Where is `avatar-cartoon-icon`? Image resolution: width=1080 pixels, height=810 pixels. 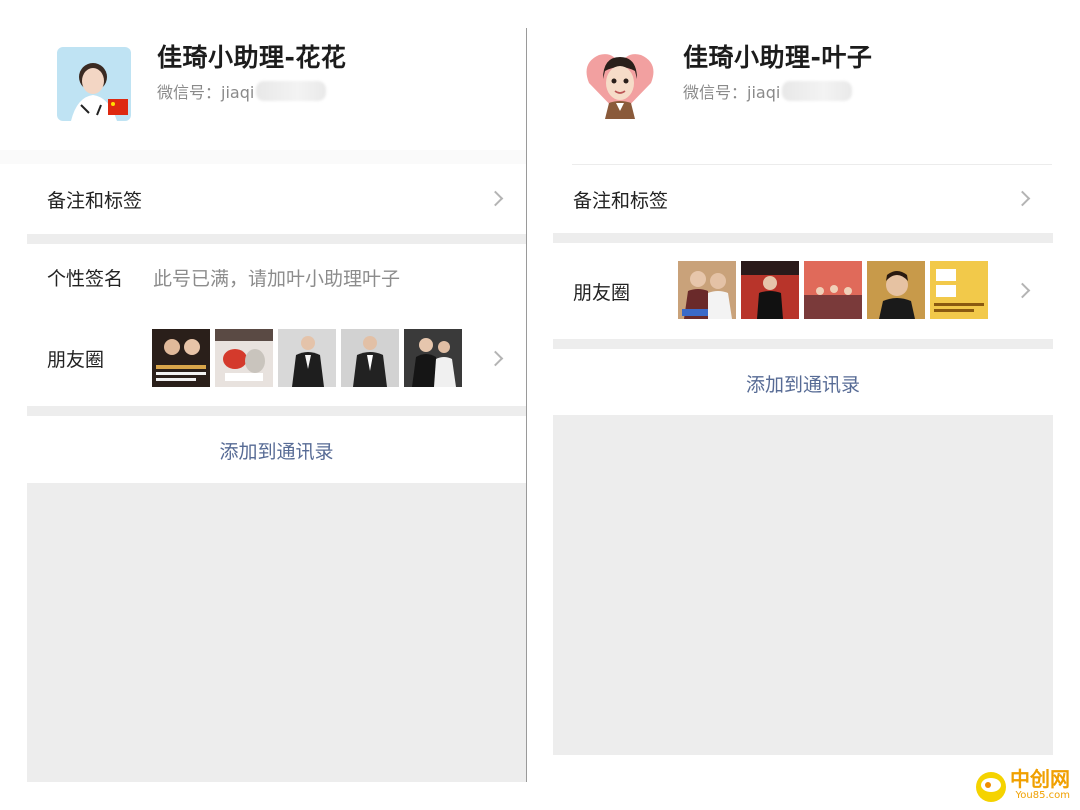
avatar-cartoon-icon is located at coordinates (620, 82).